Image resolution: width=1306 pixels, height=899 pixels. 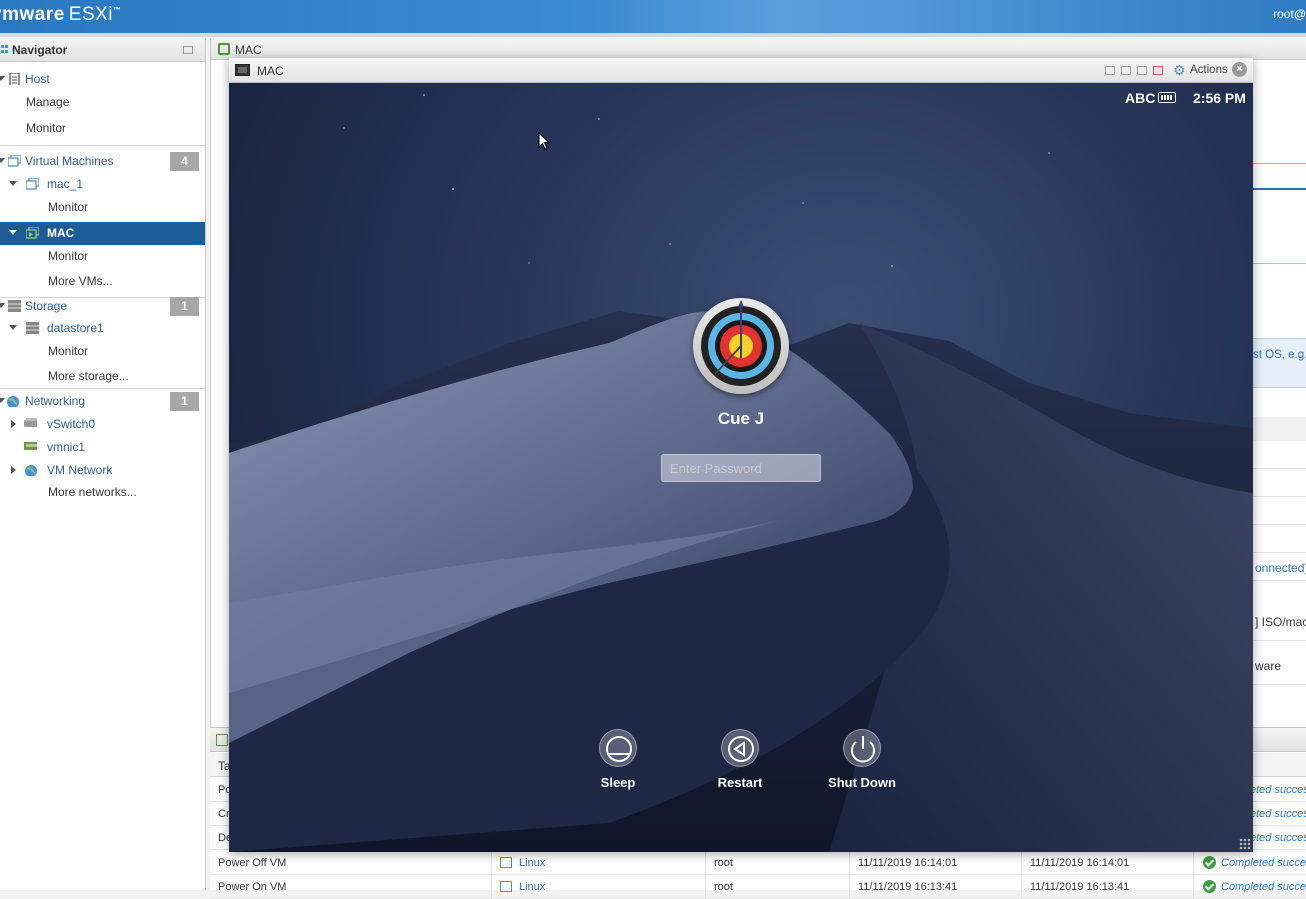 I want to click on task-started: 11/11/2019 16:13:41, so click(x=1080, y=887).